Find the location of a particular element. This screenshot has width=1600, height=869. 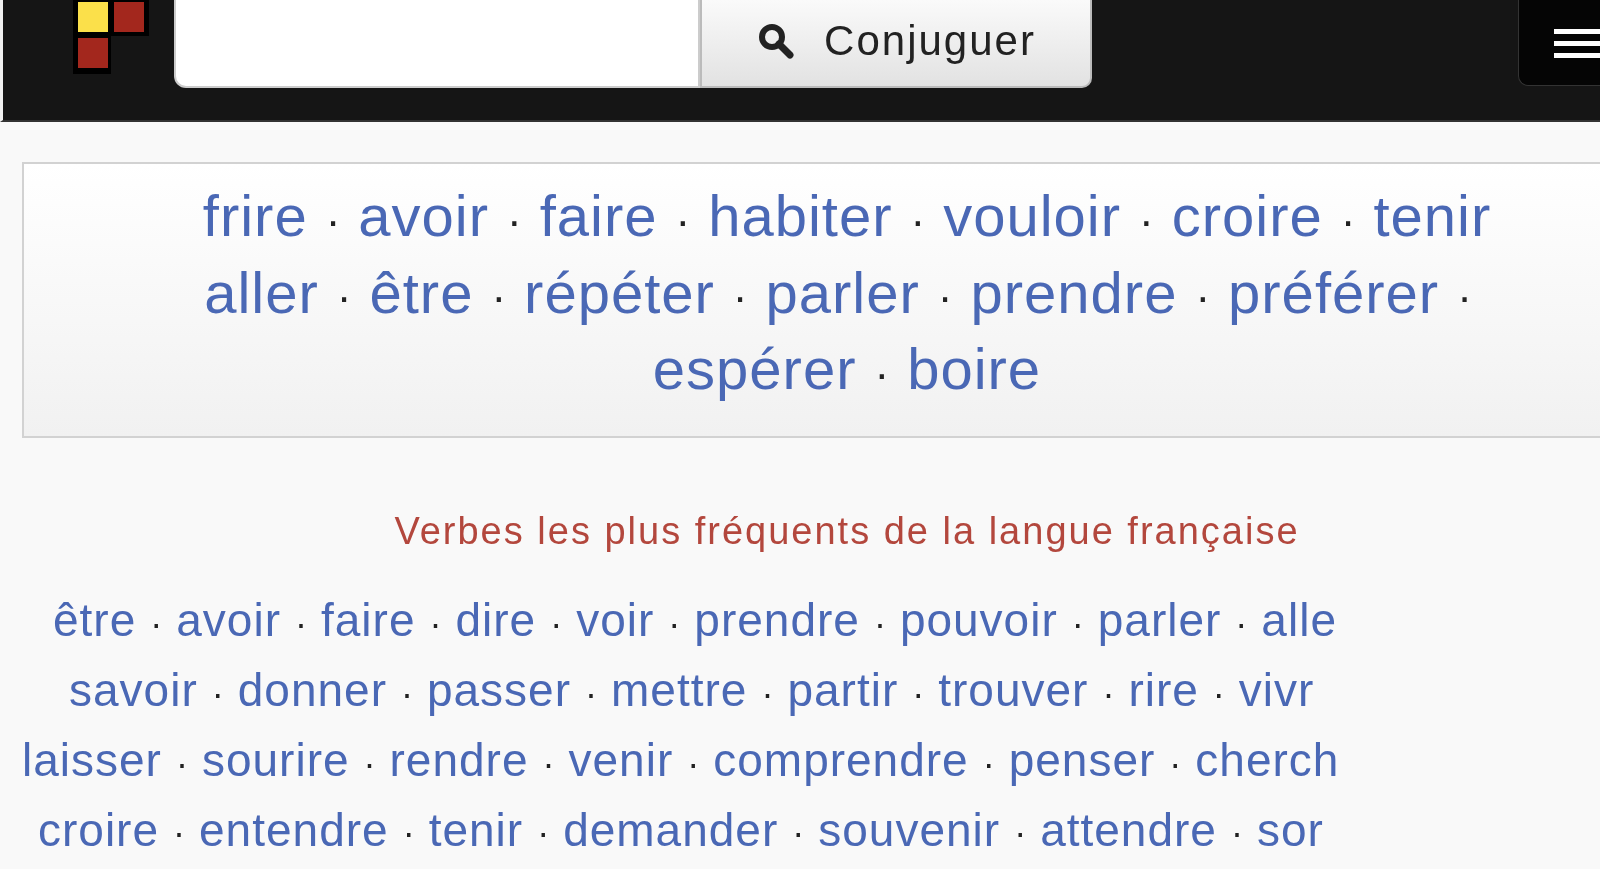

verb-link: espérer is located at coordinates (754, 369).